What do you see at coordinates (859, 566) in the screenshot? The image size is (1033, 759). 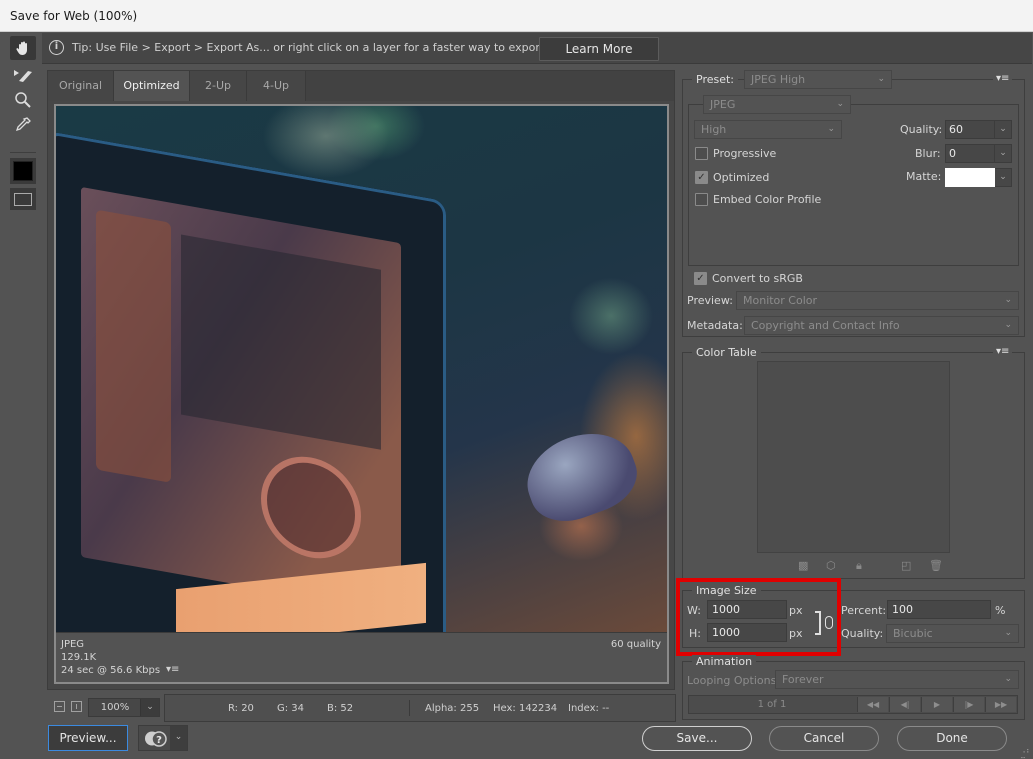 I see `lock-icon: 🔒︎` at bounding box center [859, 566].